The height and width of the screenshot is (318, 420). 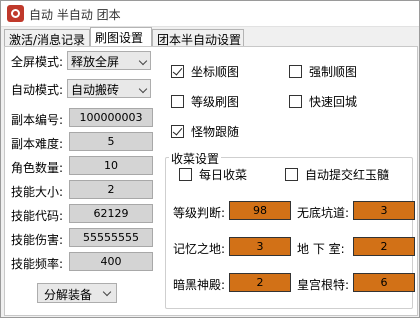 I want to click on dungeon-id-label: 副本编号:, so click(x=37, y=120).